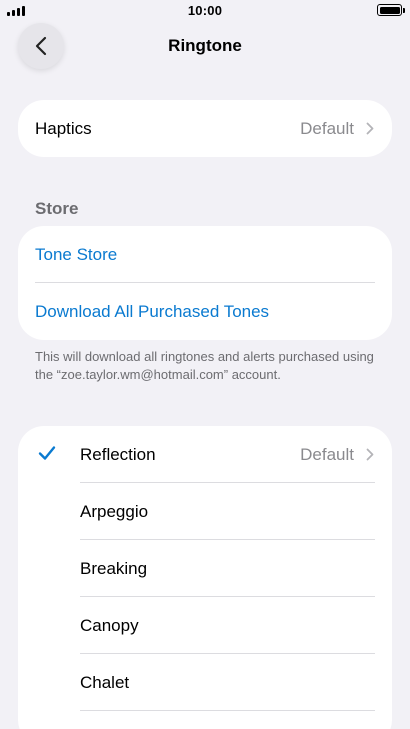 This screenshot has height=729, width=410. I want to click on tone-store-link: Tone Store, so click(76, 255).